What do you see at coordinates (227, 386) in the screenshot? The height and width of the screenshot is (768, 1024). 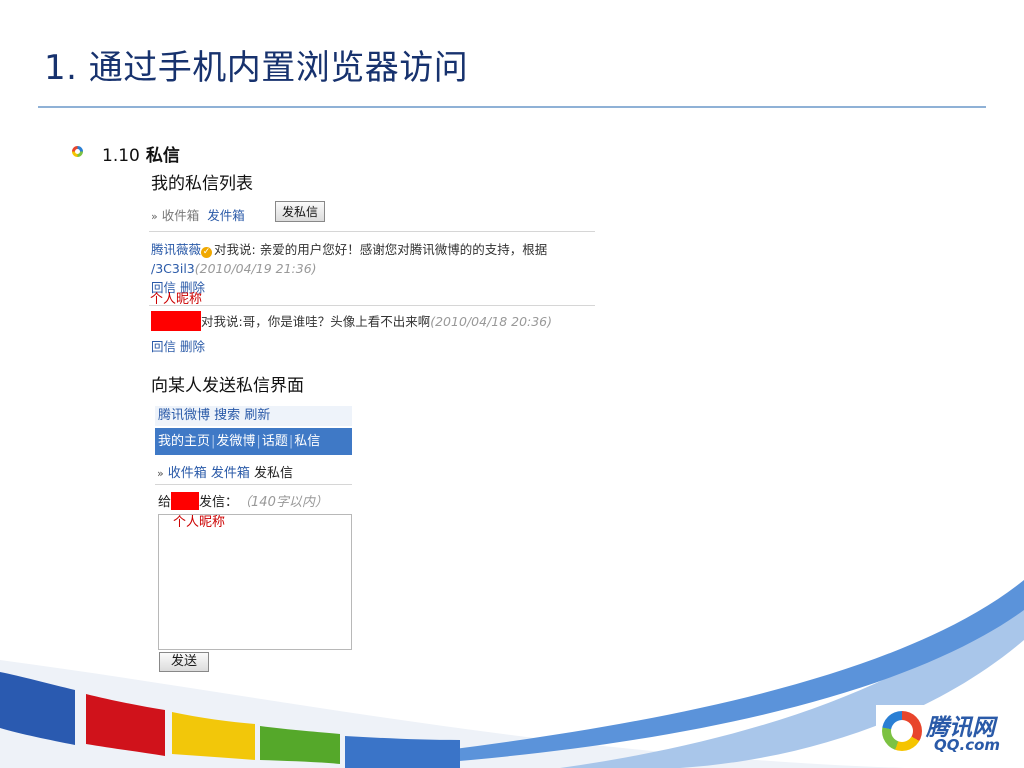 I see `caption-send-message: 向某人发送私信界面` at bounding box center [227, 386].